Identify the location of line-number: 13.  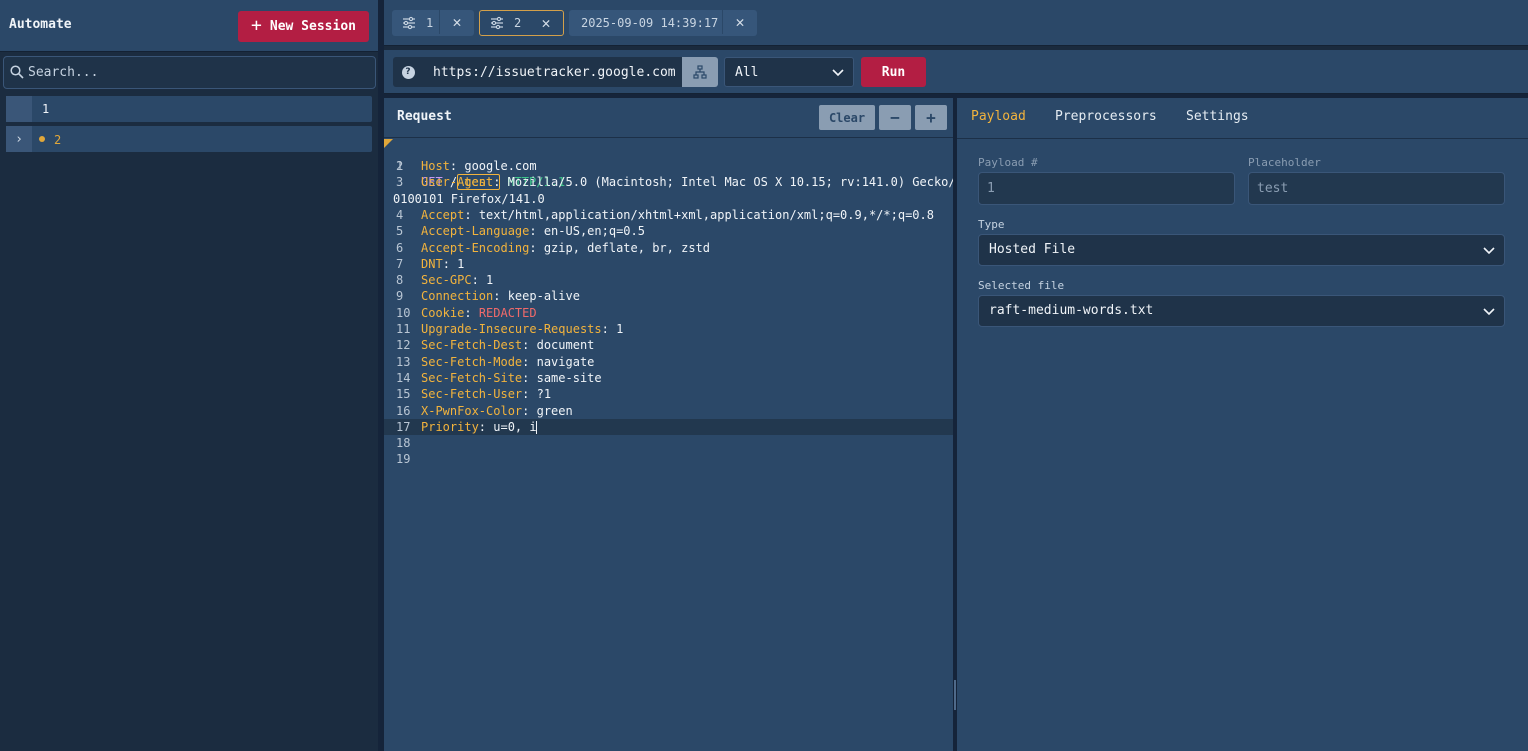
(403, 361).